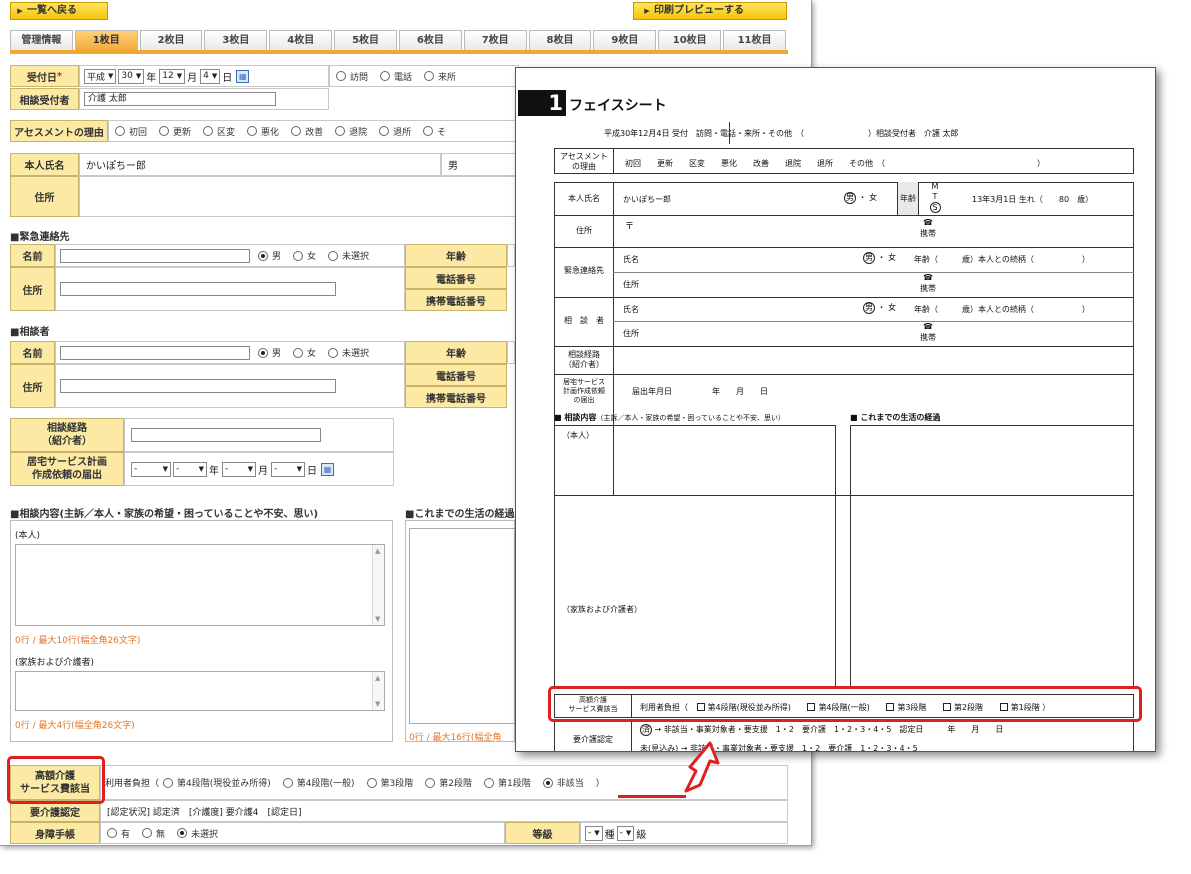 Image resolution: width=1191 pixels, height=874 pixels. Describe the element at coordinates (563, 782) in the screenshot. I see `high-cost-not-applicable-radio: 非該当` at that location.